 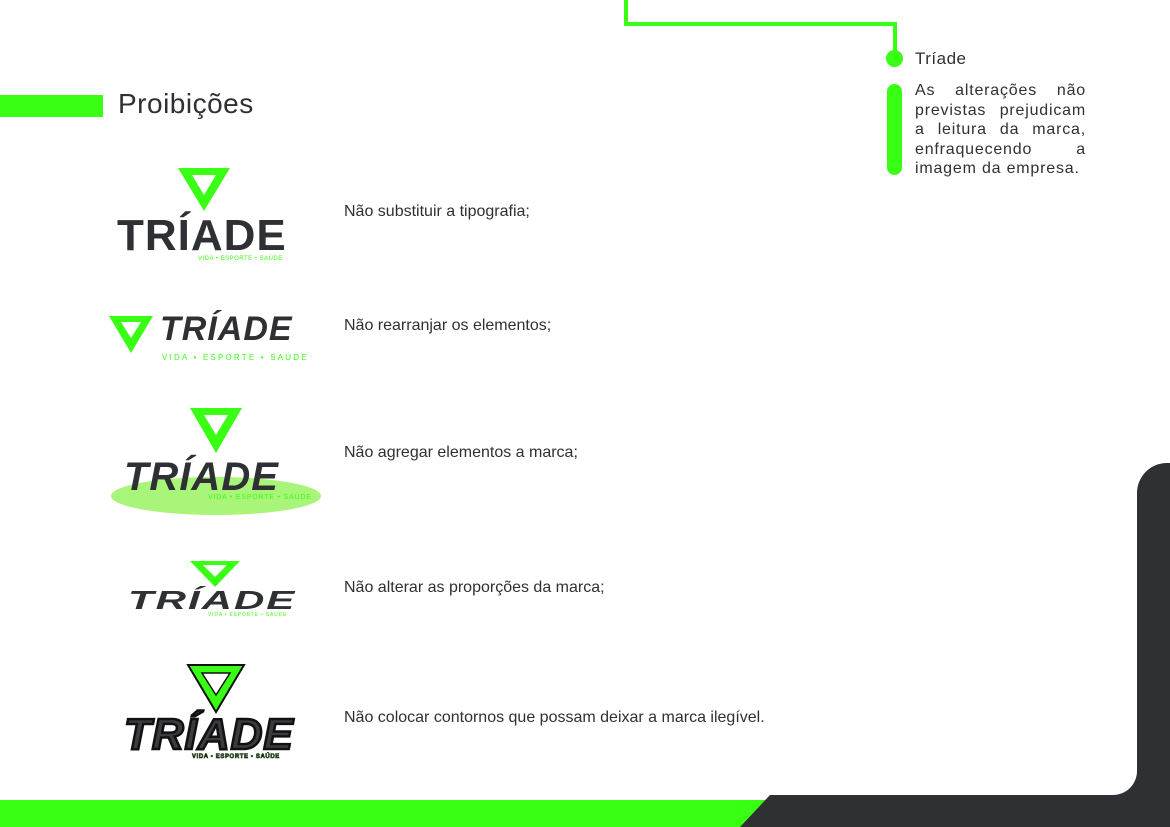 What do you see at coordinates (1113, 770) in the screenshot?
I see `right-panel-corner-mask` at bounding box center [1113, 770].